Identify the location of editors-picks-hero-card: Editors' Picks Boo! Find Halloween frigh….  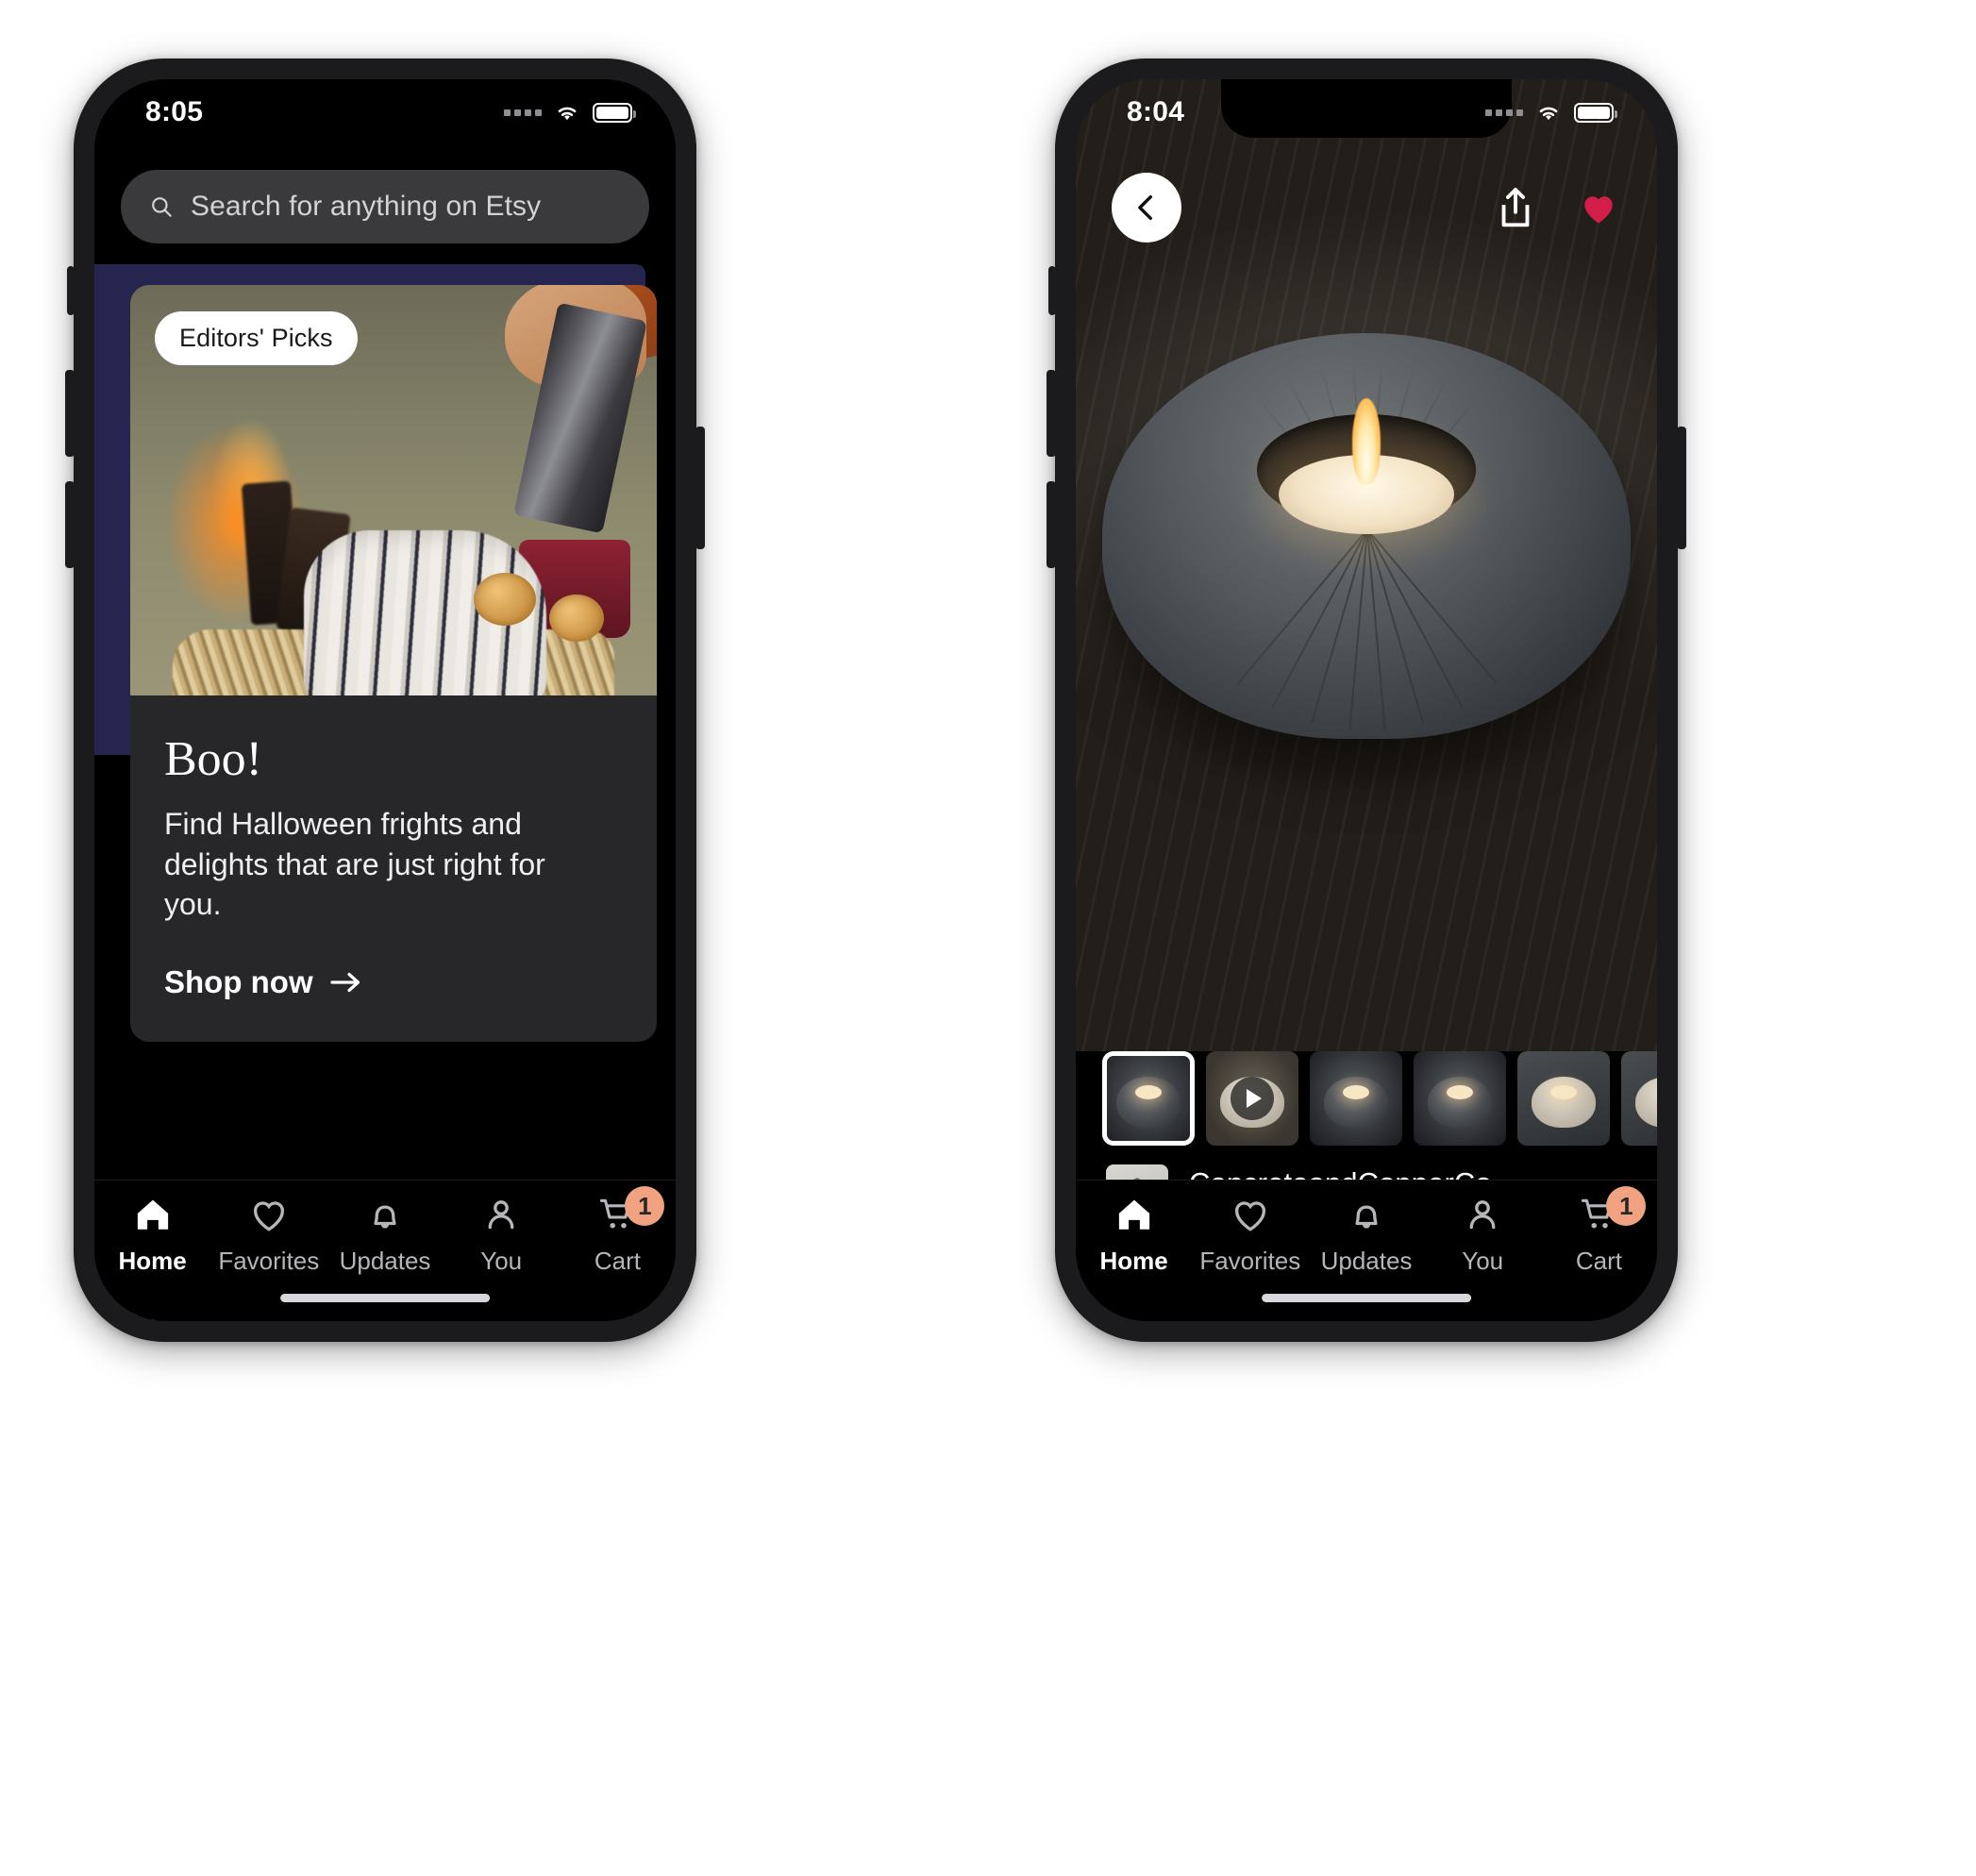
(394, 663).